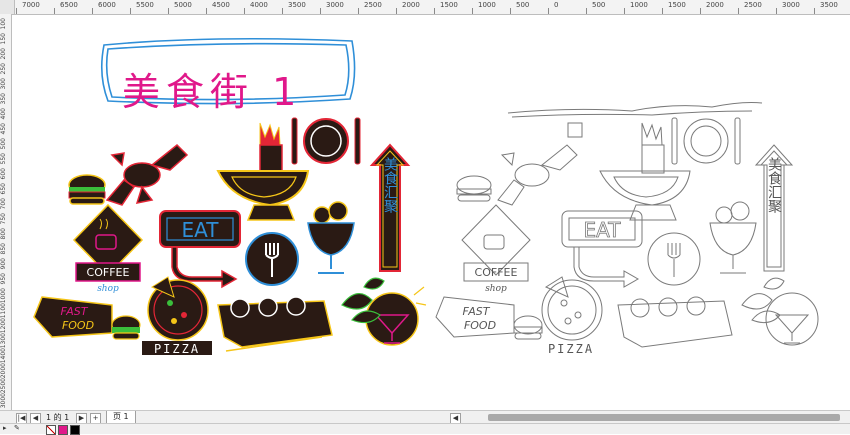 This screenshot has height=435, width=850. What do you see at coordinates (474, 188) in the screenshot?
I see `outline-burger` at bounding box center [474, 188].